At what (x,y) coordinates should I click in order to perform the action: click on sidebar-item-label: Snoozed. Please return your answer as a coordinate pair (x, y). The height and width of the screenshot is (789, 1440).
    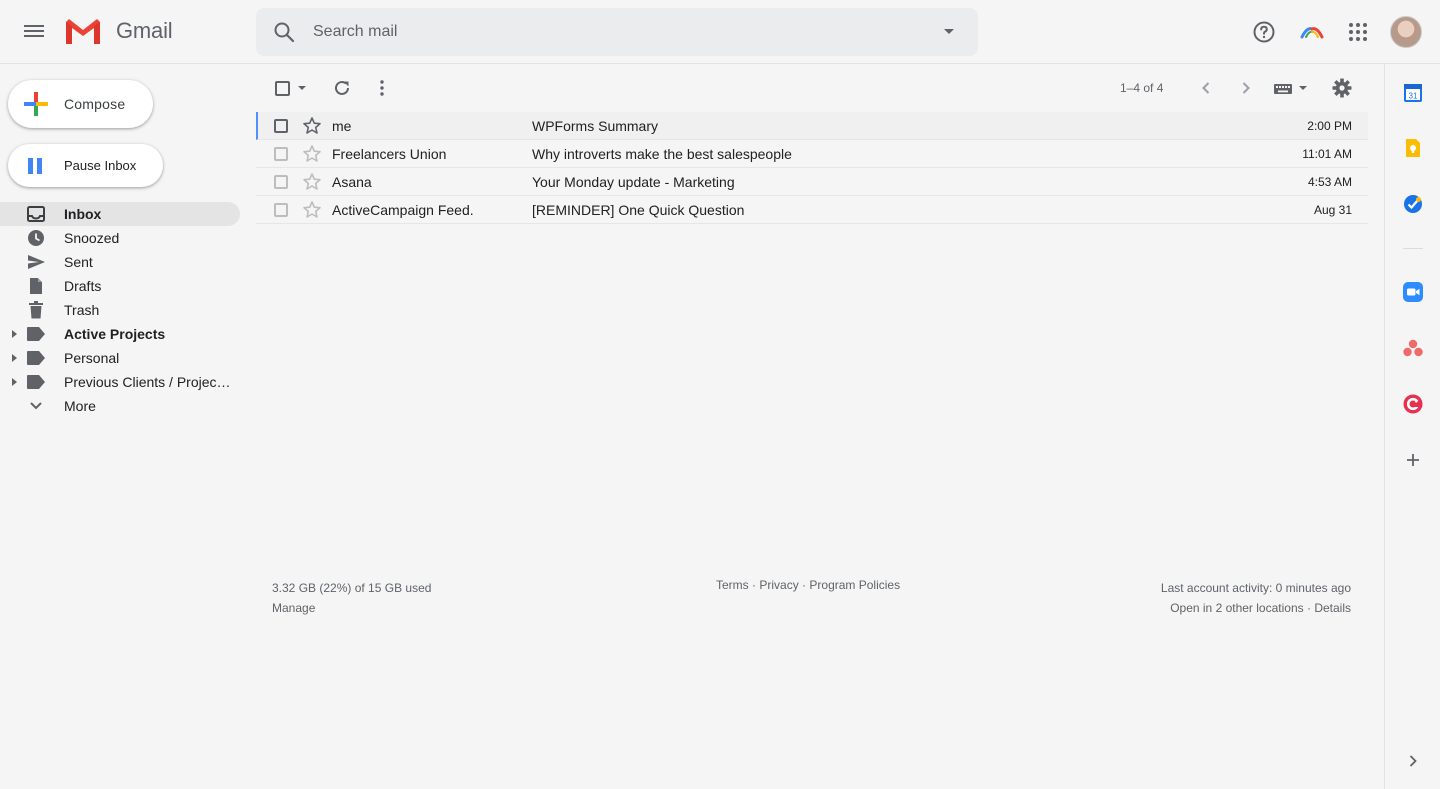
    Looking at the image, I should click on (92, 238).